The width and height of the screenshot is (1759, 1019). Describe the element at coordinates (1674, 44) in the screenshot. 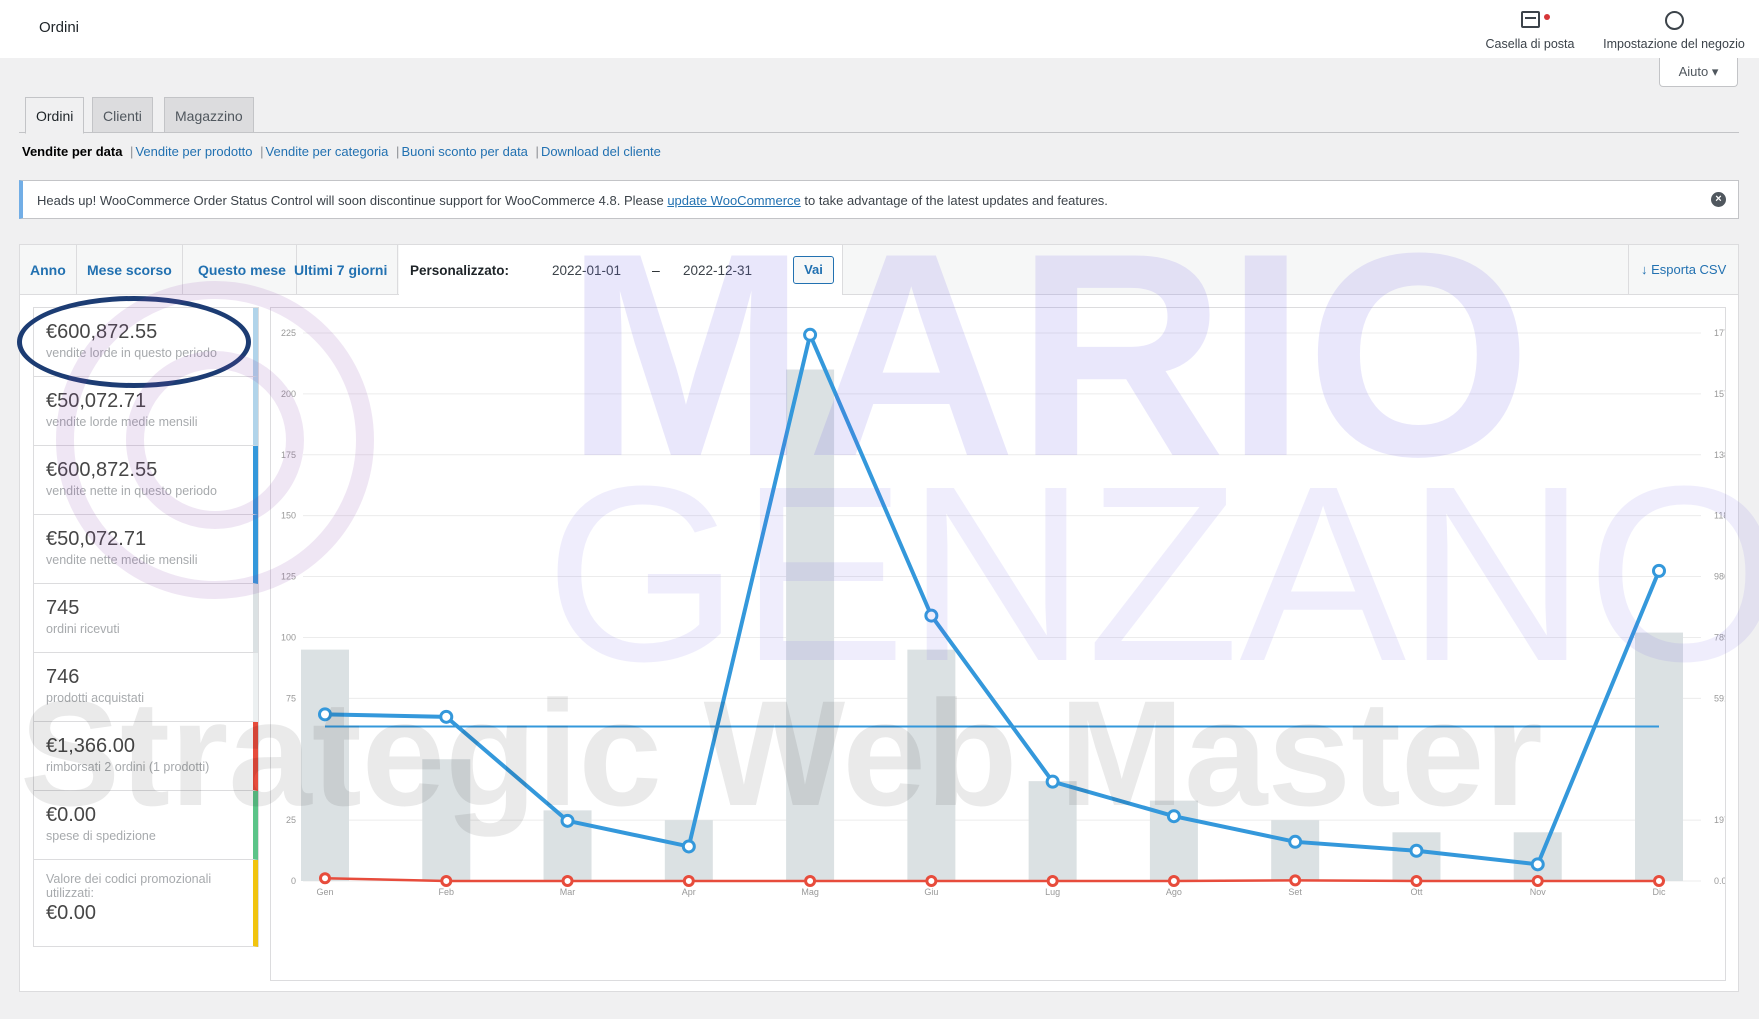

I see `store-setup-label: Impostazione del negozio` at that location.